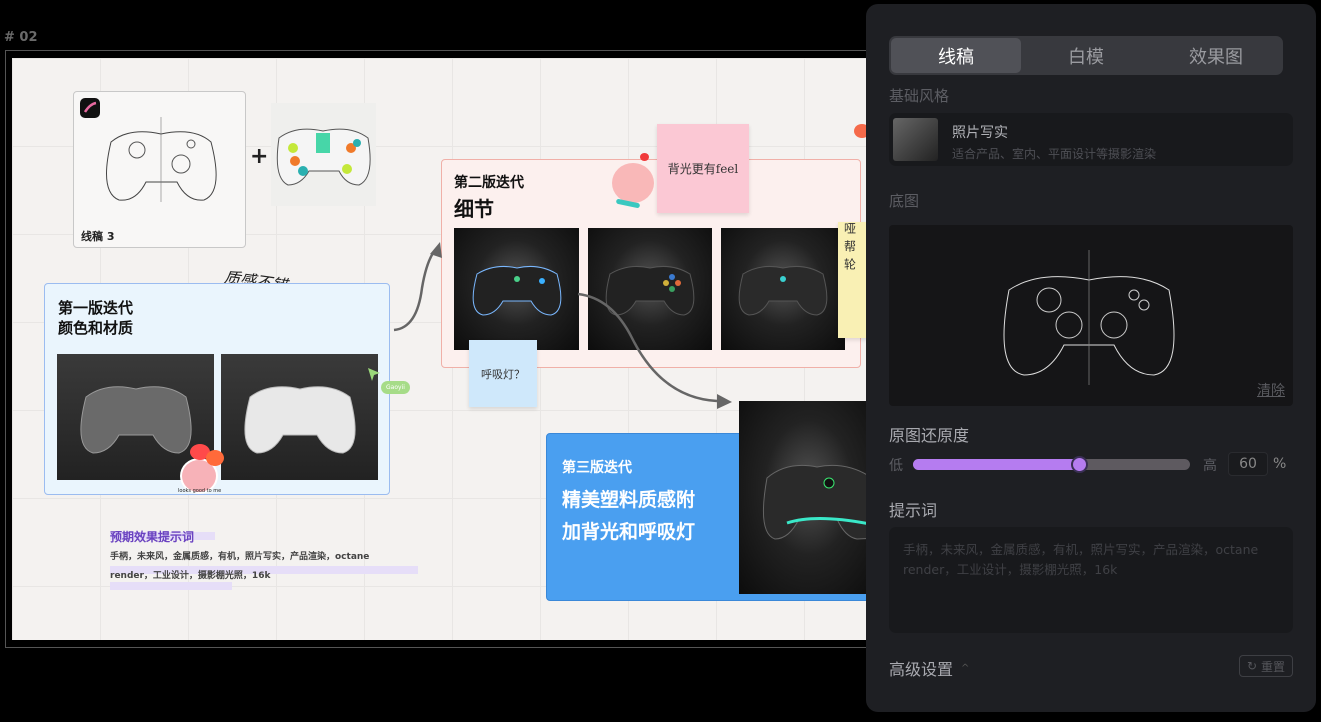 This screenshot has height=722, width=1321. I want to click on chevron-up-icon: ^, so click(965, 668).